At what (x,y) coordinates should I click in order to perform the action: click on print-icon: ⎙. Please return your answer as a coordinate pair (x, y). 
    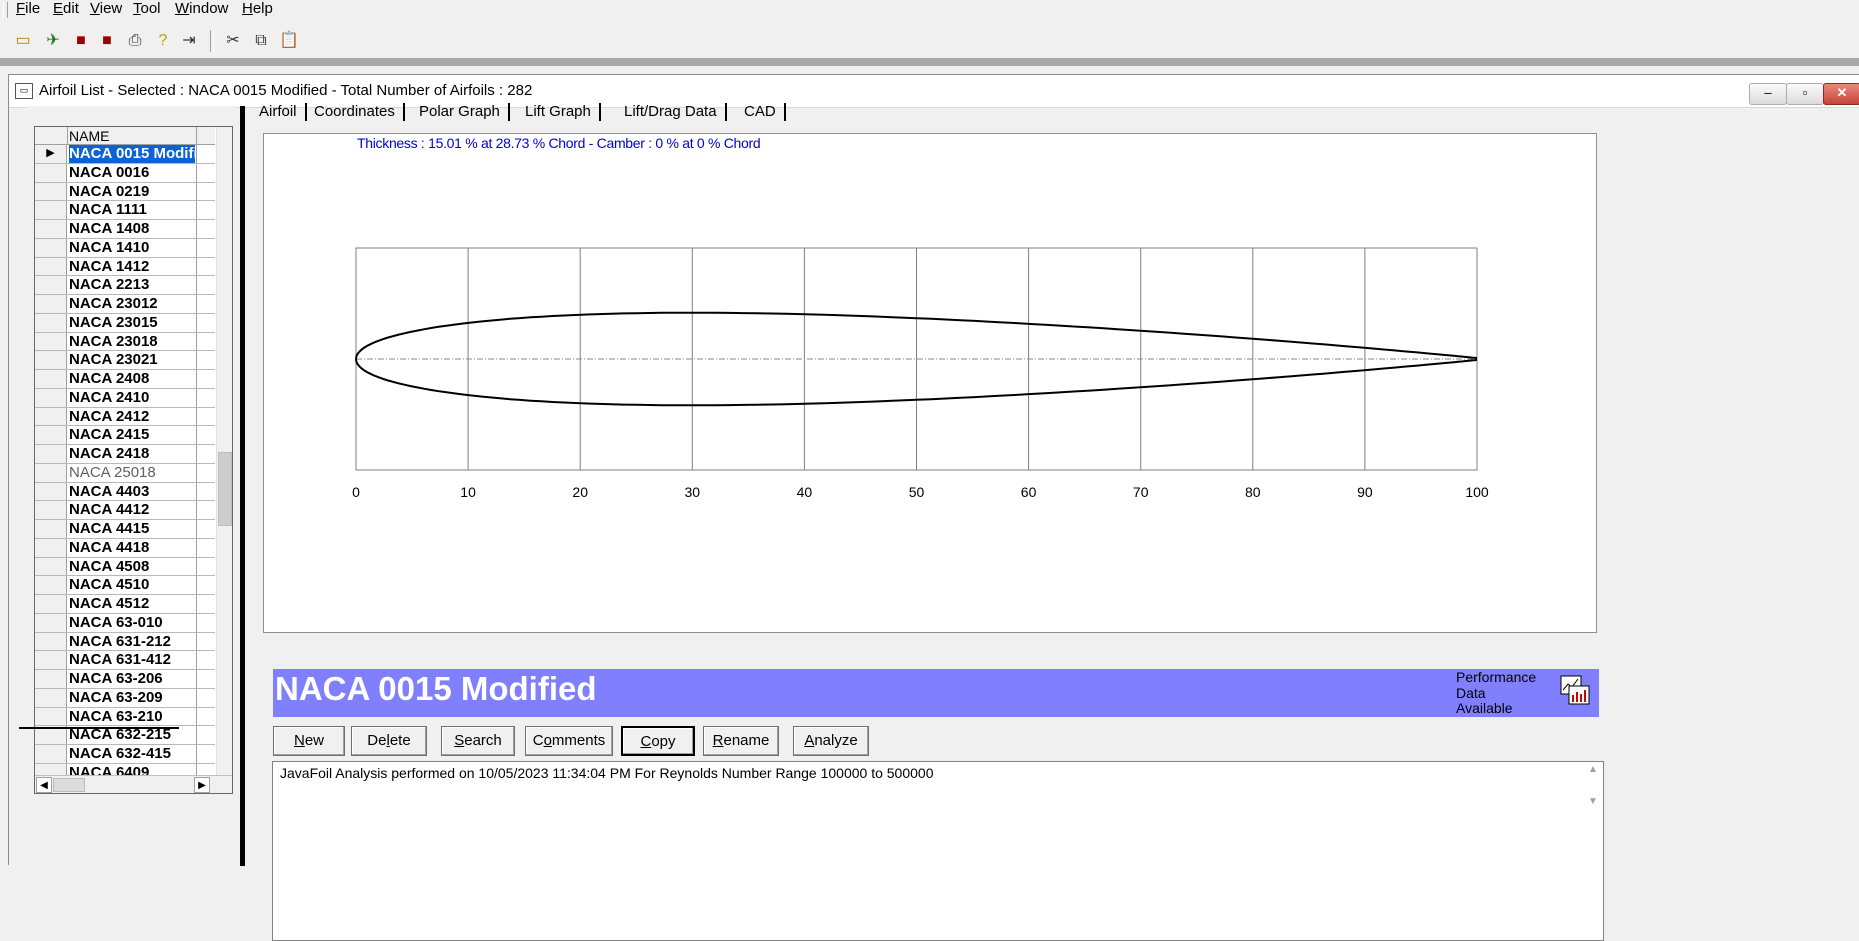
    Looking at the image, I should click on (135, 41).